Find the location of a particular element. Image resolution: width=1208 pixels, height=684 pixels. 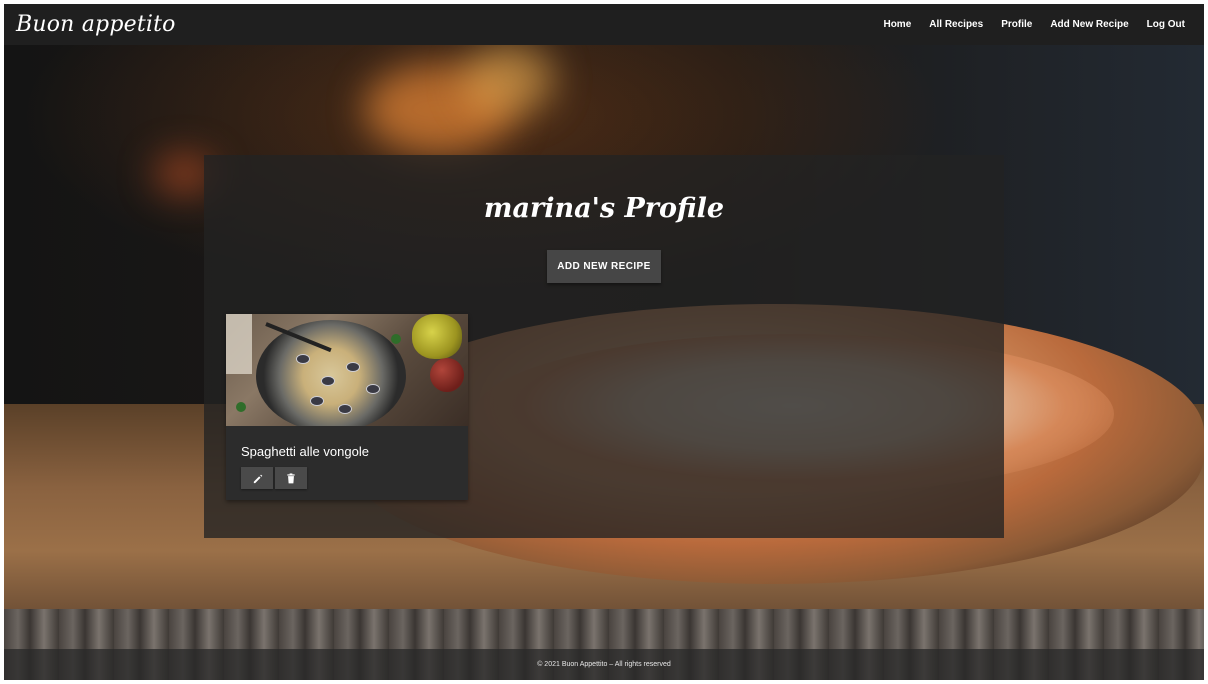

add-new-recipe-button: ADD NEW RECIPE is located at coordinates (604, 266).